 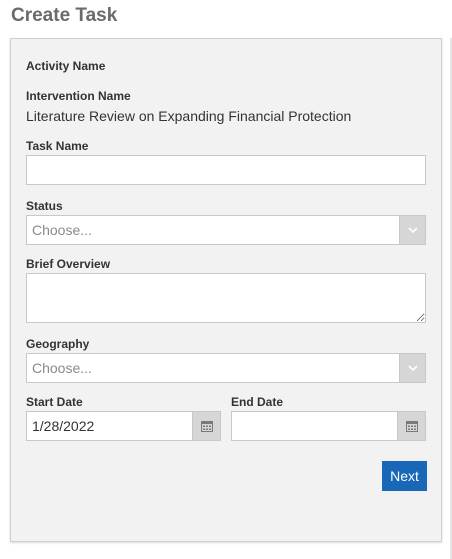 I want to click on start-date-value: 1/28/2022, so click(x=63, y=426).